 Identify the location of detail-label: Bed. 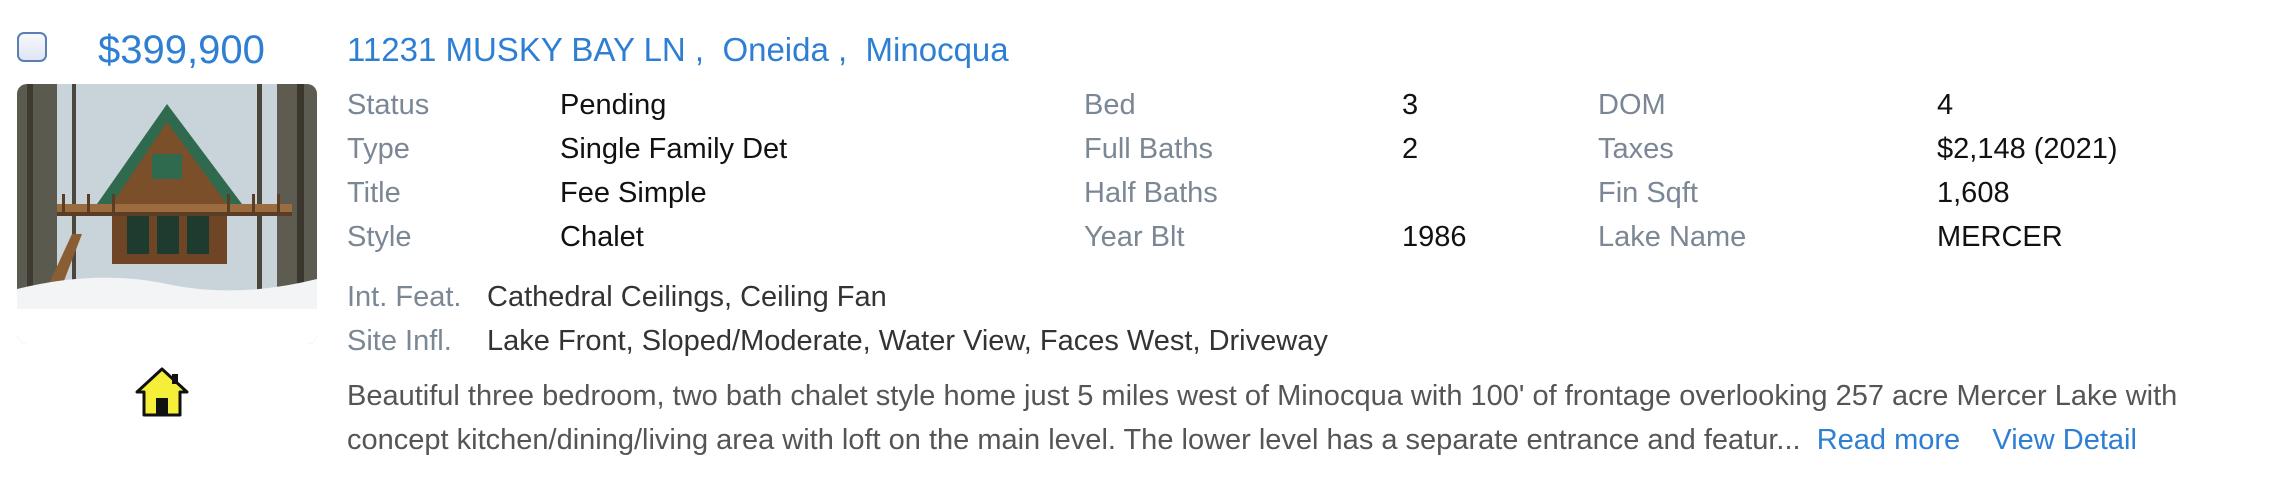
(1110, 105).